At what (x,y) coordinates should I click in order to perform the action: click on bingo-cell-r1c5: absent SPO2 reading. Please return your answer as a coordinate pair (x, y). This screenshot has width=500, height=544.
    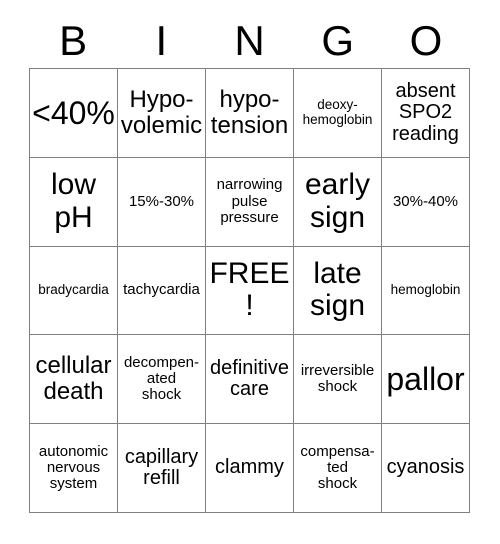
    Looking at the image, I should click on (426, 113).